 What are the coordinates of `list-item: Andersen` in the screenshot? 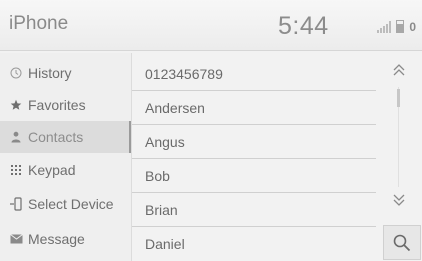 It's located at (254, 108).